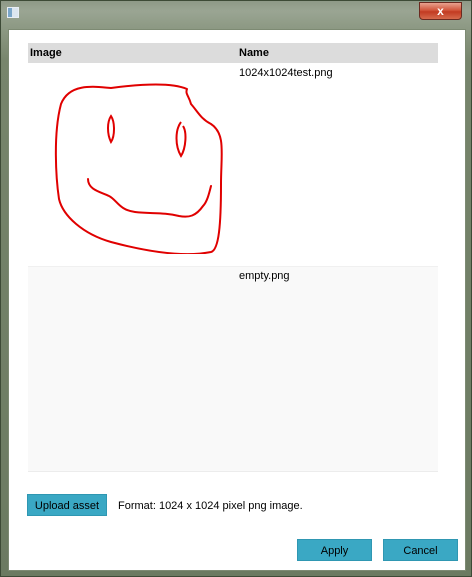 The height and width of the screenshot is (577, 472). I want to click on asset-thumbnail, so click(138, 168).